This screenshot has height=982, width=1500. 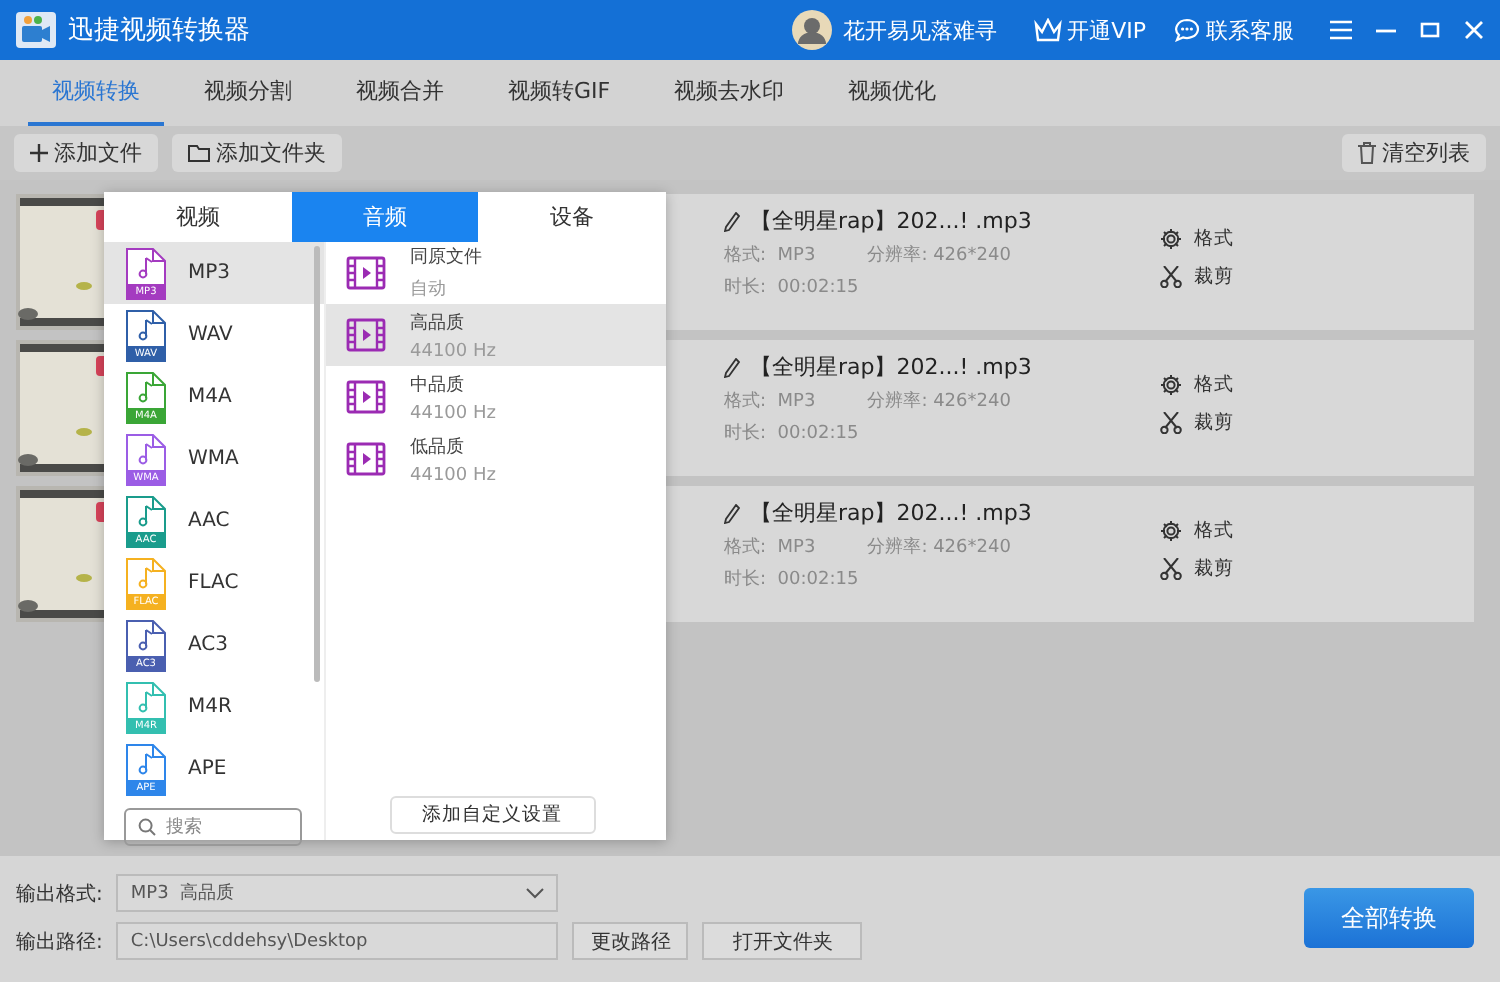 What do you see at coordinates (198, 217) in the screenshot?
I see `format-tab: 视频` at bounding box center [198, 217].